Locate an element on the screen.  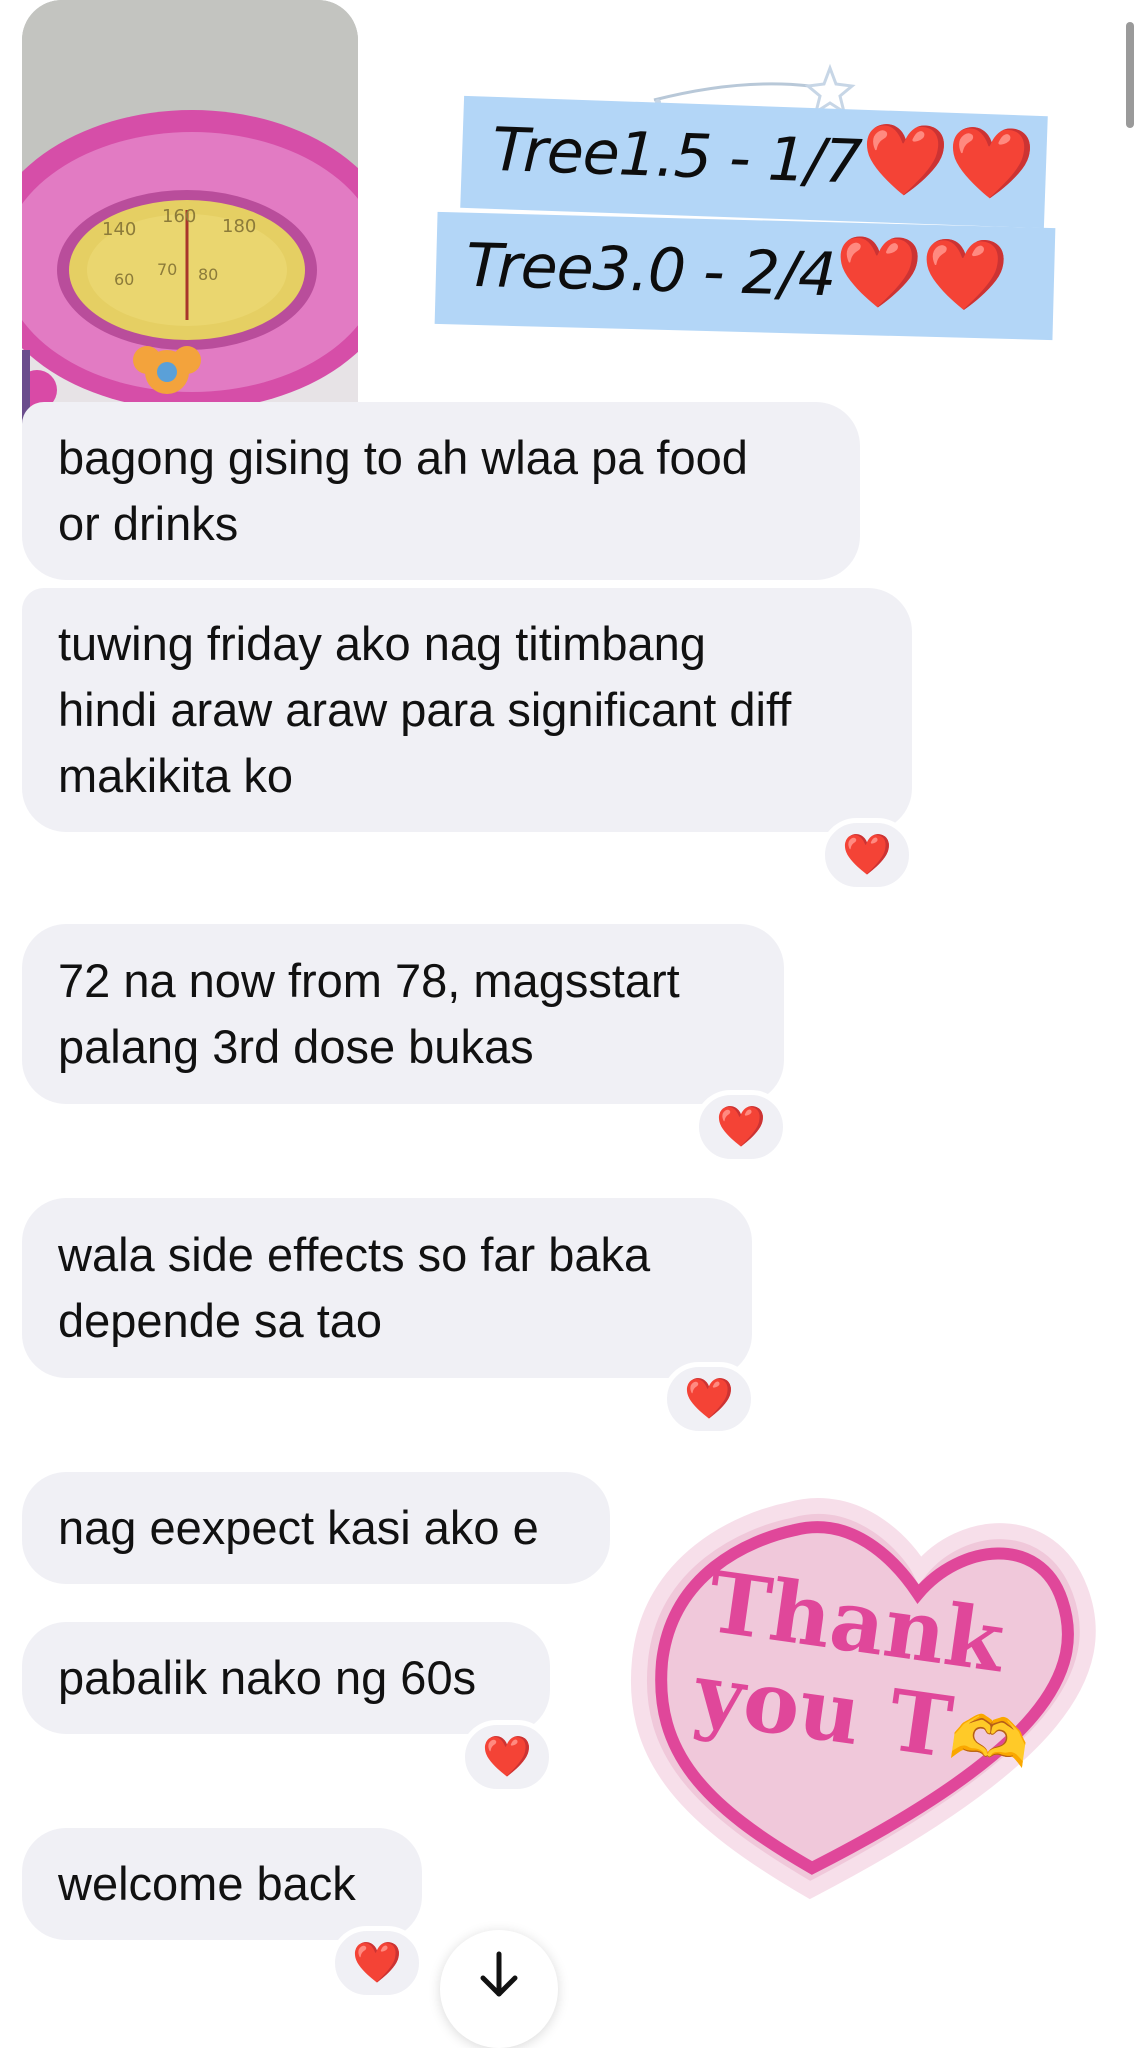
message-text: makikita ko is located at coordinates (176, 775).